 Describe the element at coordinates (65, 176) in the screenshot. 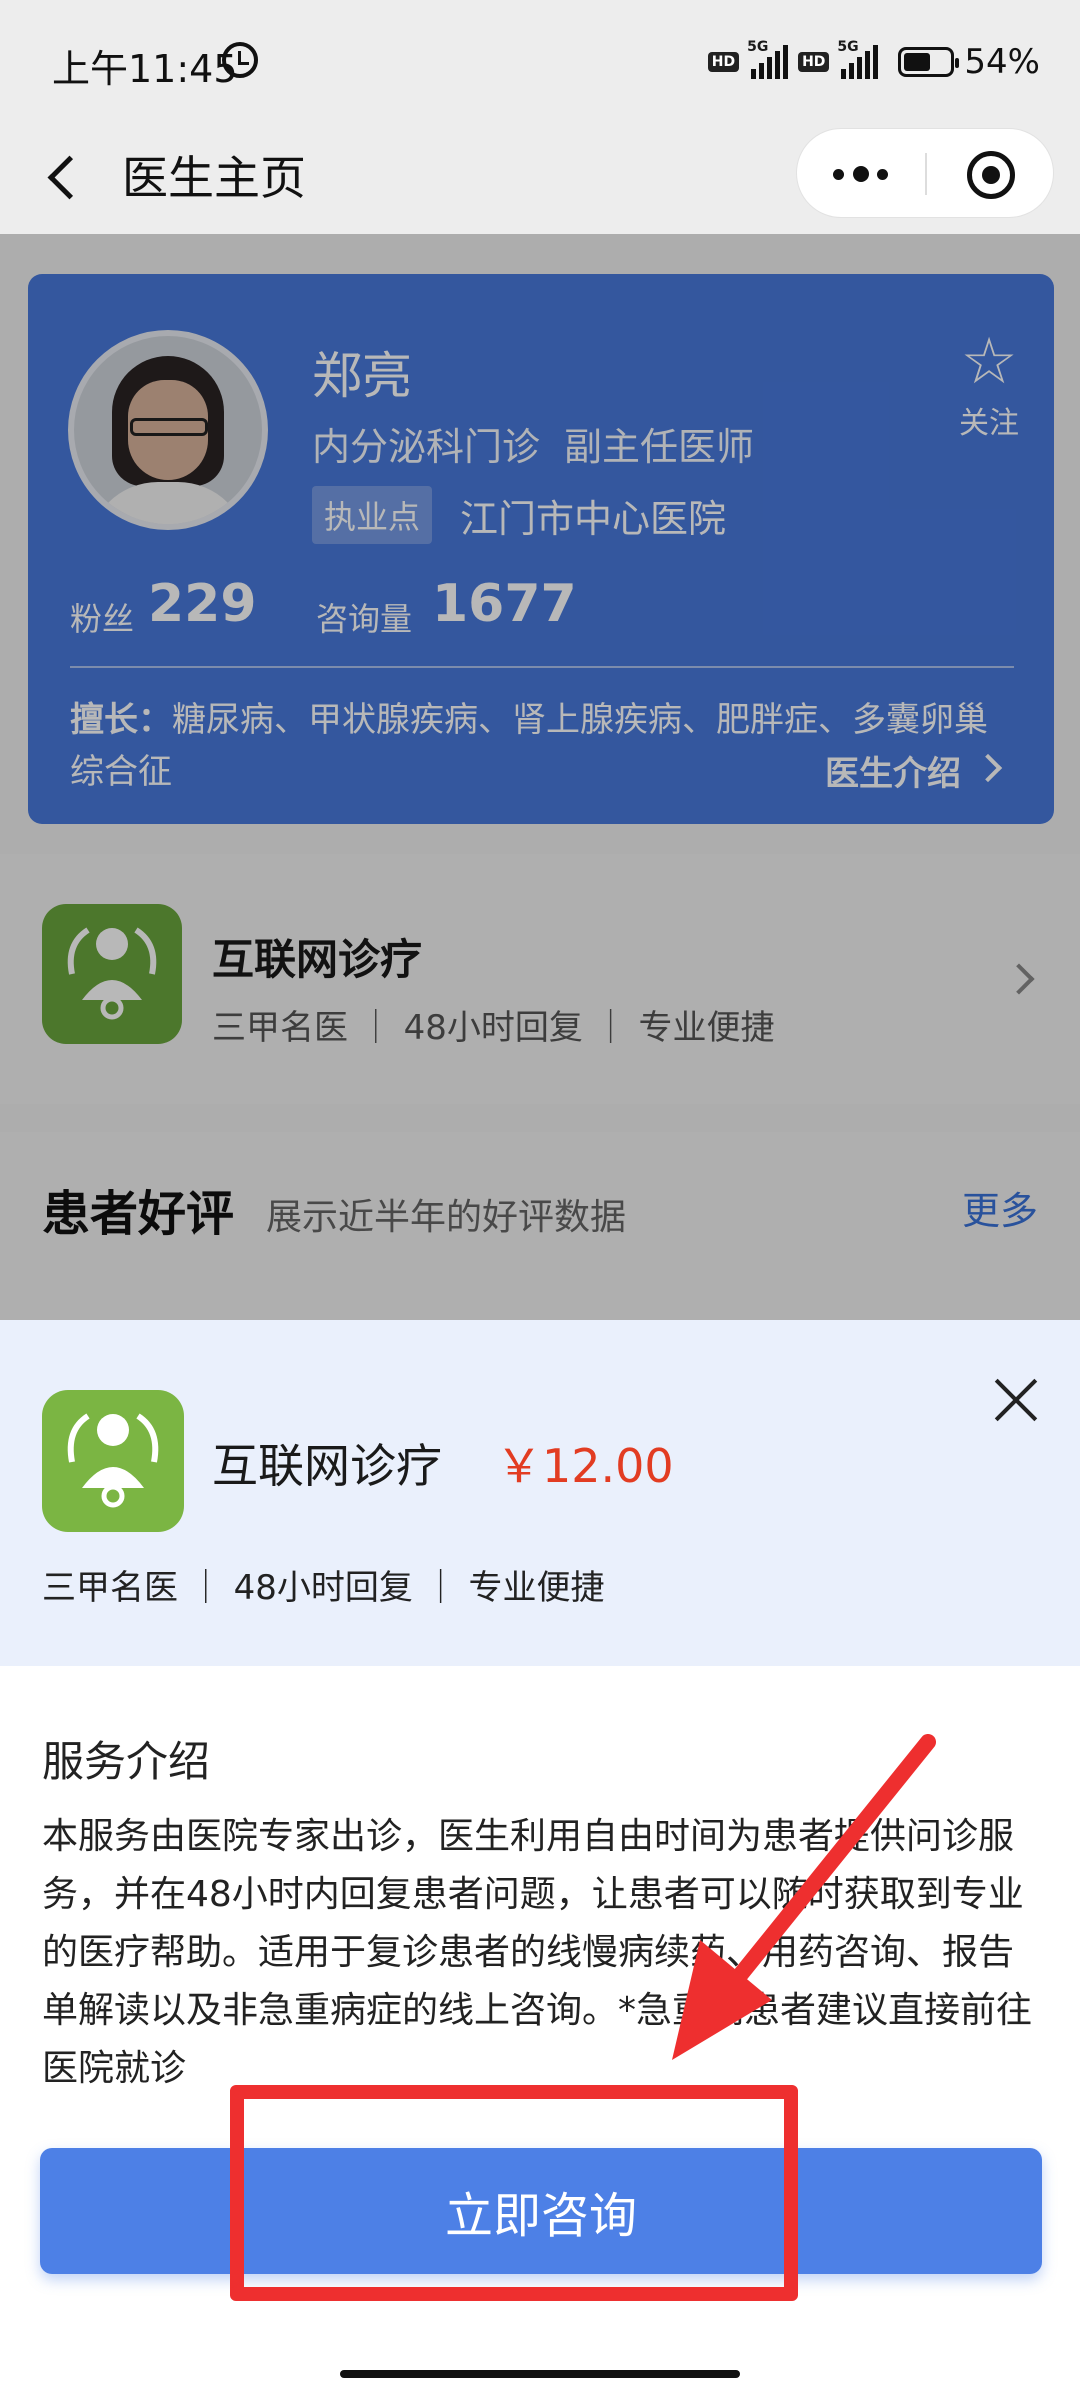

I see `back-icon` at that location.